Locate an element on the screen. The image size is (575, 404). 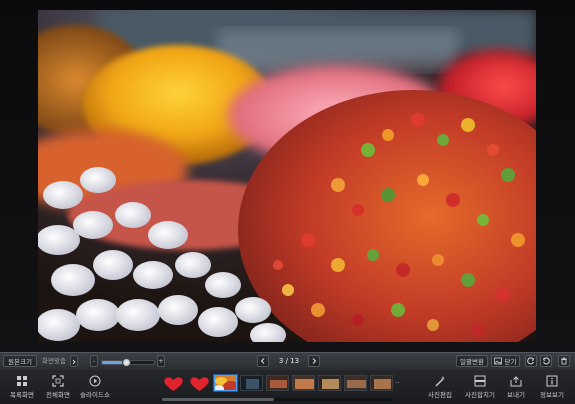
original-size-label: 원본크기 is located at coordinates (20, 362).